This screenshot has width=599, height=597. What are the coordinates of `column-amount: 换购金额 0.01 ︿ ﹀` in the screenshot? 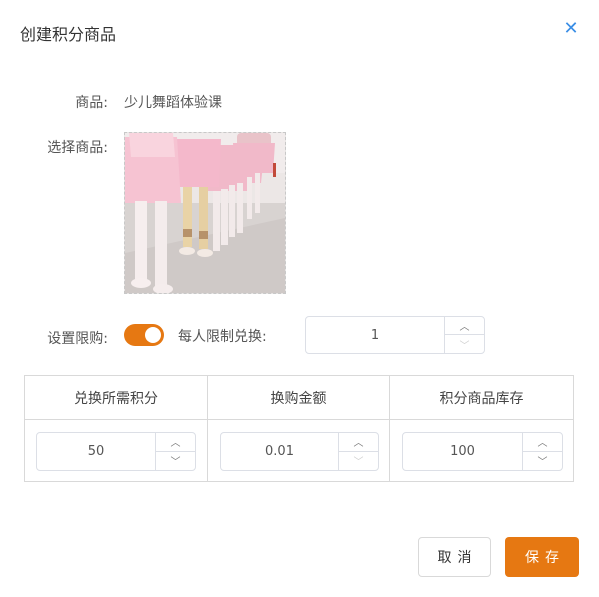 It's located at (298, 428).